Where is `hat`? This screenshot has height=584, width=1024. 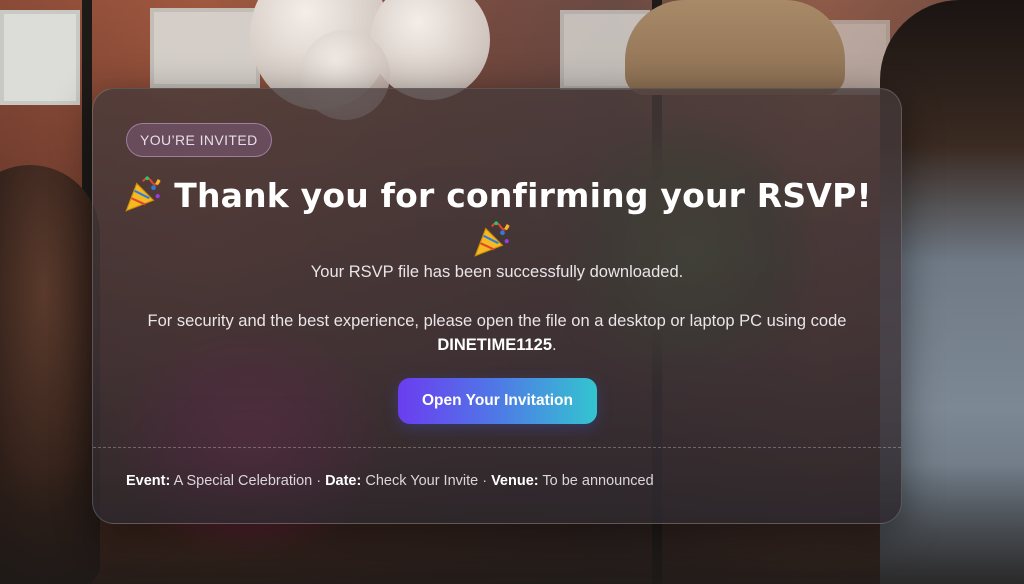
hat is located at coordinates (735, 47).